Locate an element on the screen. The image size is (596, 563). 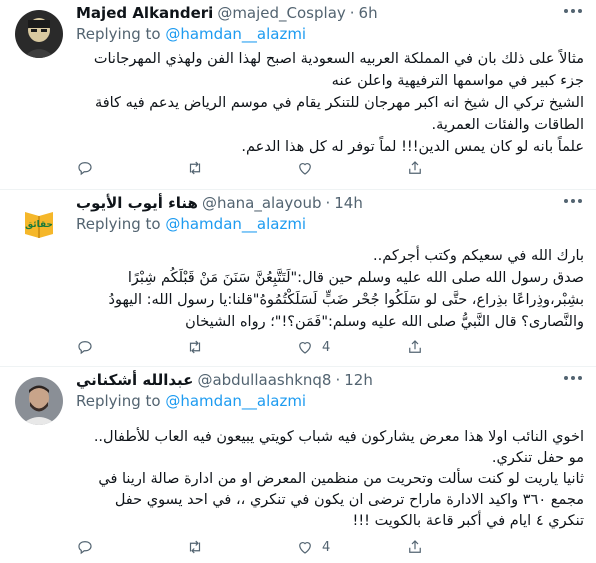
like-button is located at coordinates (351, 168).